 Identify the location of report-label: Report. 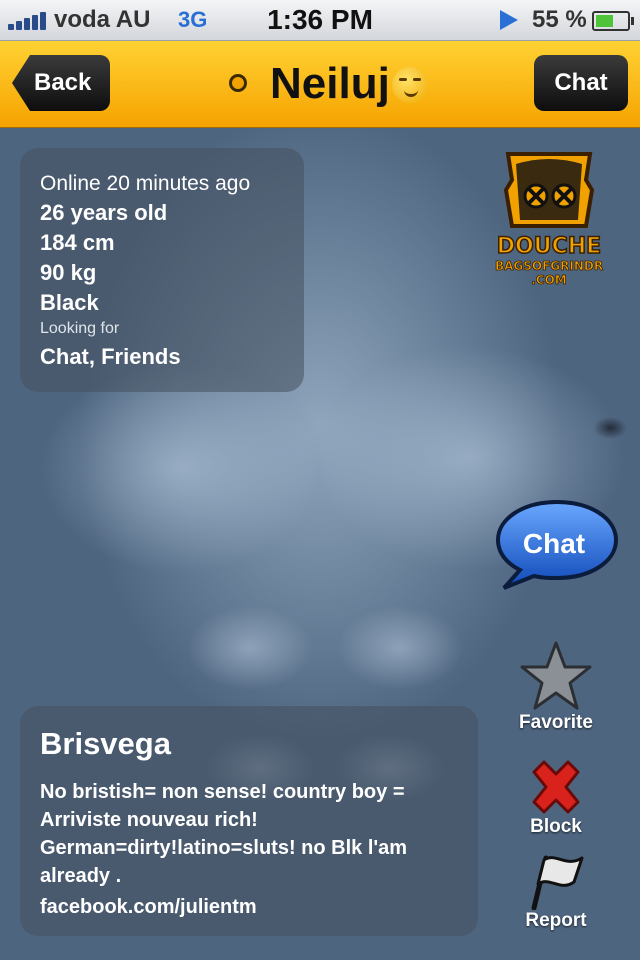
(556, 920).